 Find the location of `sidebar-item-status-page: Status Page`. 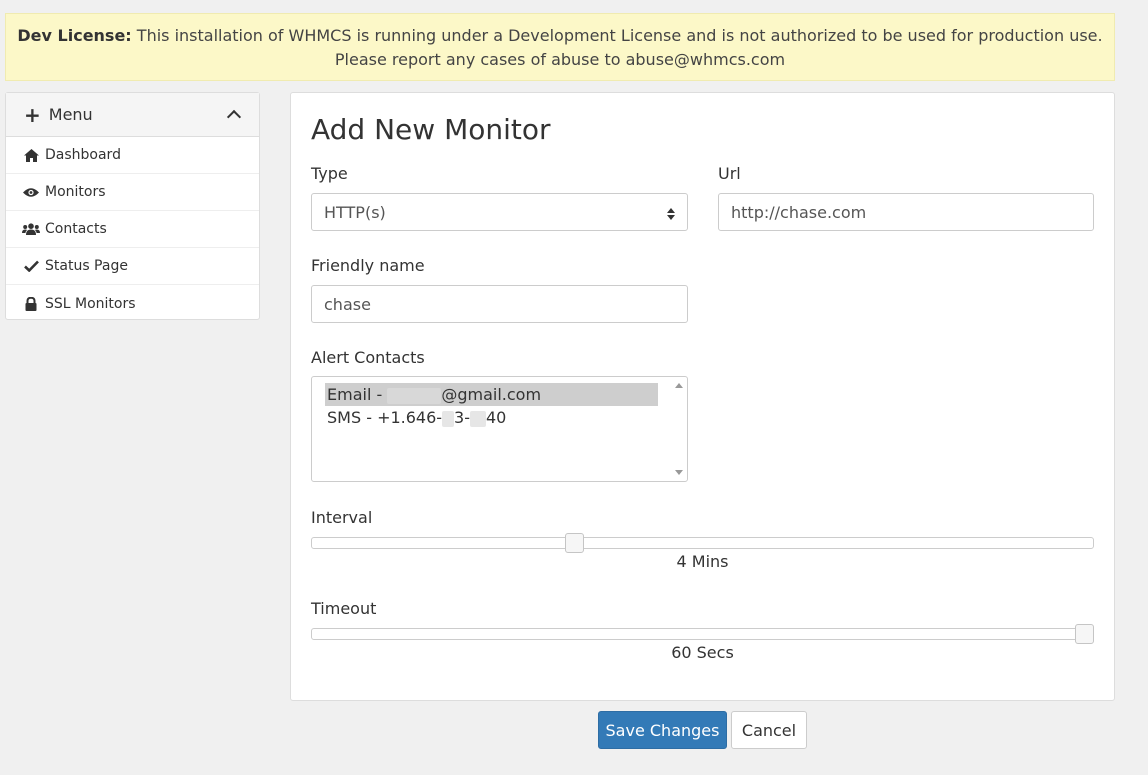

sidebar-item-status-page: Status Page is located at coordinates (132, 266).